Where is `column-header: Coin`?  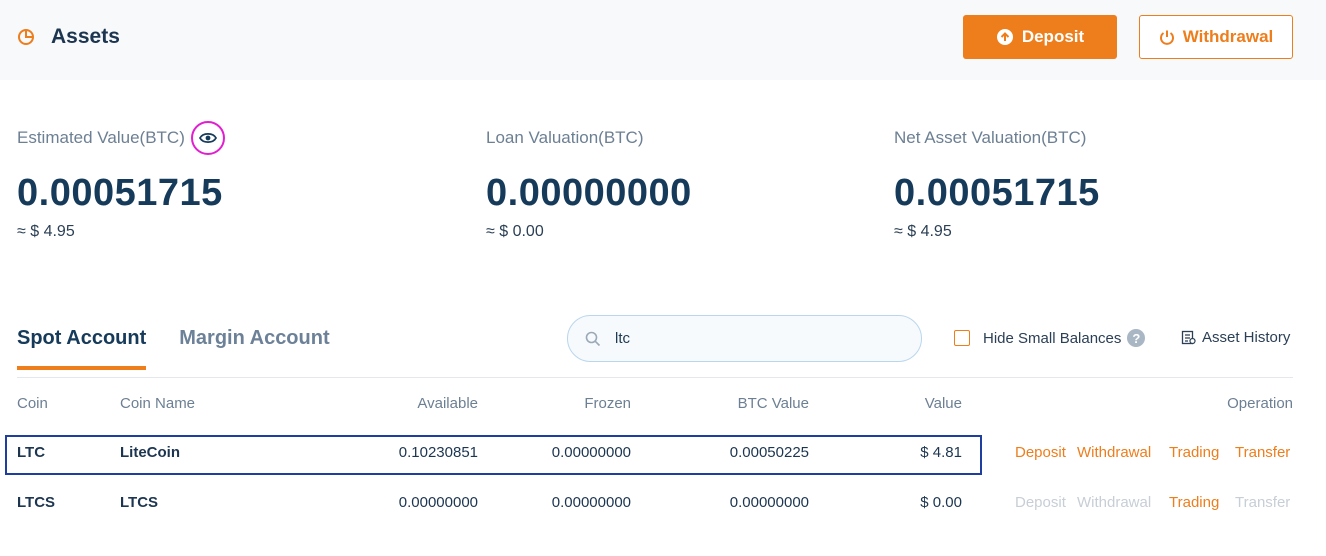
column-header: Coin is located at coordinates (32, 403).